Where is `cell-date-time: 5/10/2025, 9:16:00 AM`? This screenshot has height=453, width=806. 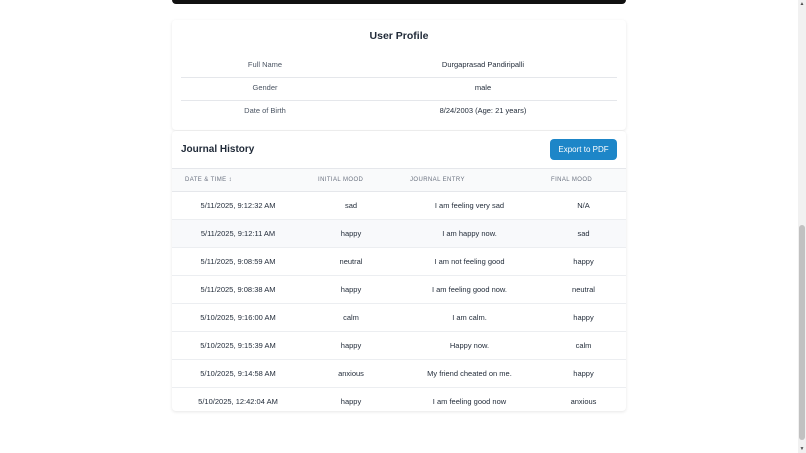
cell-date-time: 5/10/2025, 9:16:00 AM is located at coordinates (238, 317).